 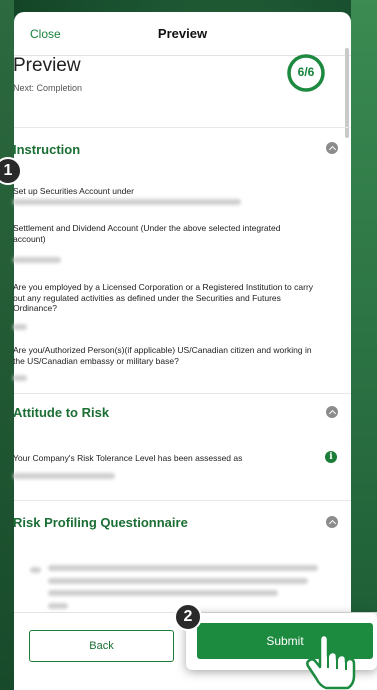 What do you see at coordinates (73, 191) in the screenshot?
I see `question-text: Set up Securities Account under` at bounding box center [73, 191].